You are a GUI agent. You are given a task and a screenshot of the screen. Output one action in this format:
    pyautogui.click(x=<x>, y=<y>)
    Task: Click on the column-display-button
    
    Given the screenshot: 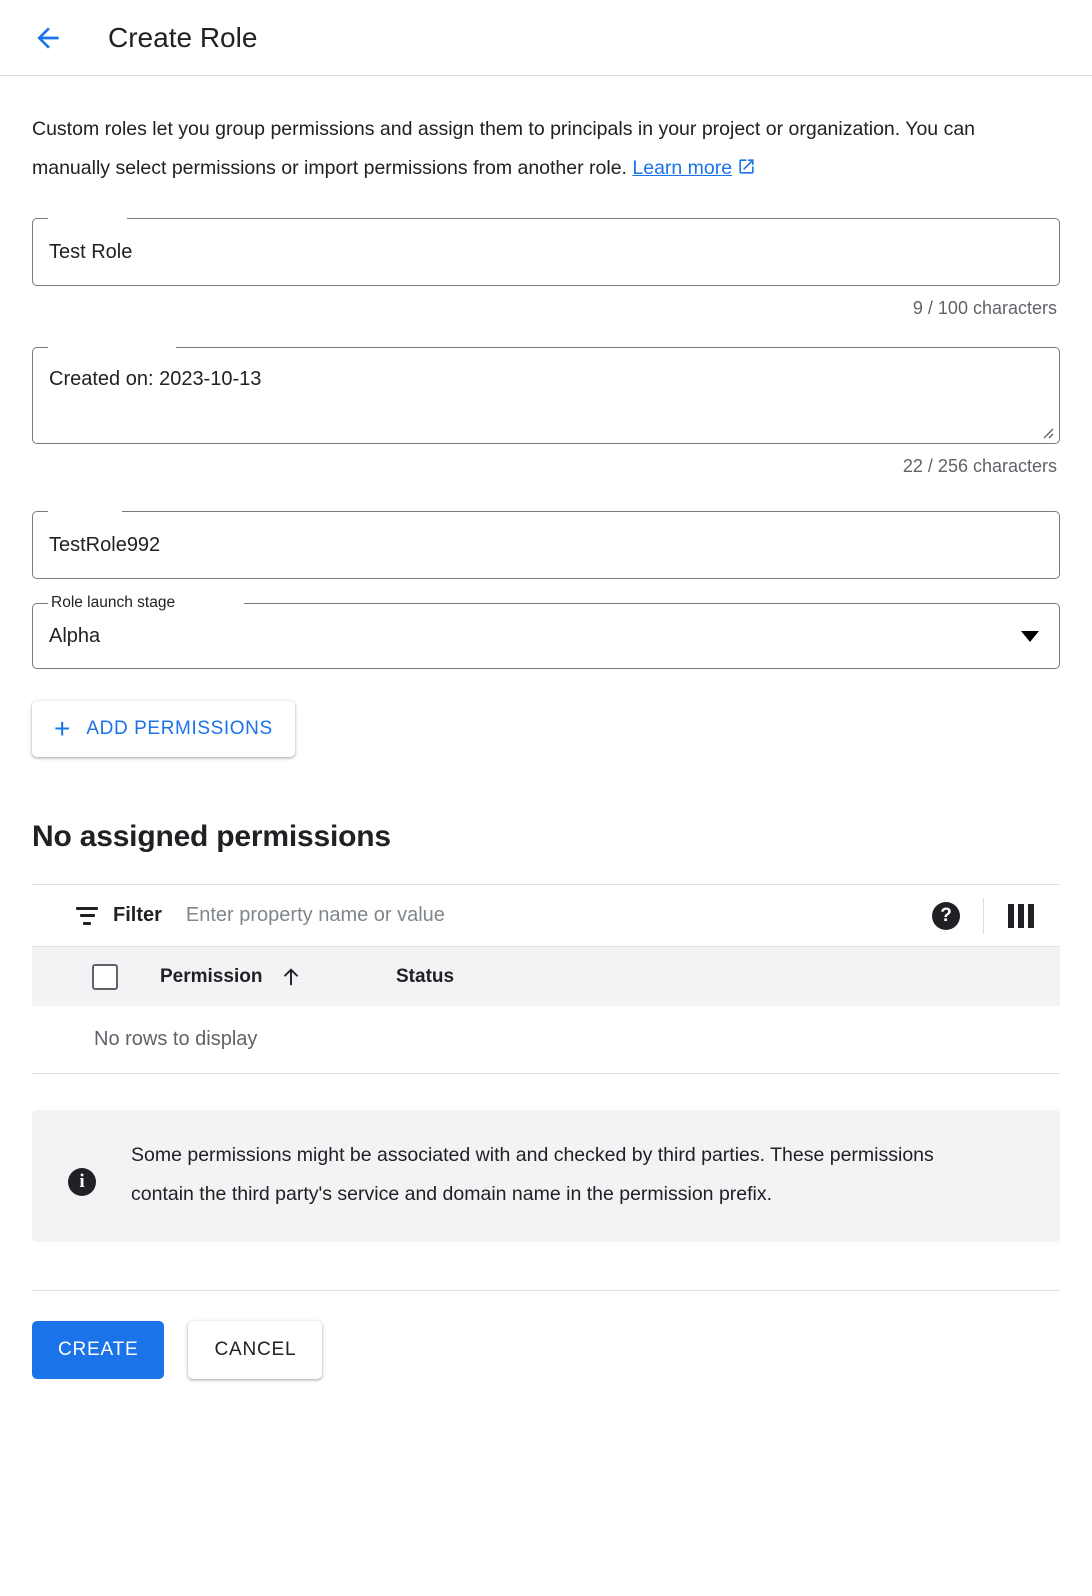 What is the action you would take?
    pyautogui.click(x=1021, y=916)
    